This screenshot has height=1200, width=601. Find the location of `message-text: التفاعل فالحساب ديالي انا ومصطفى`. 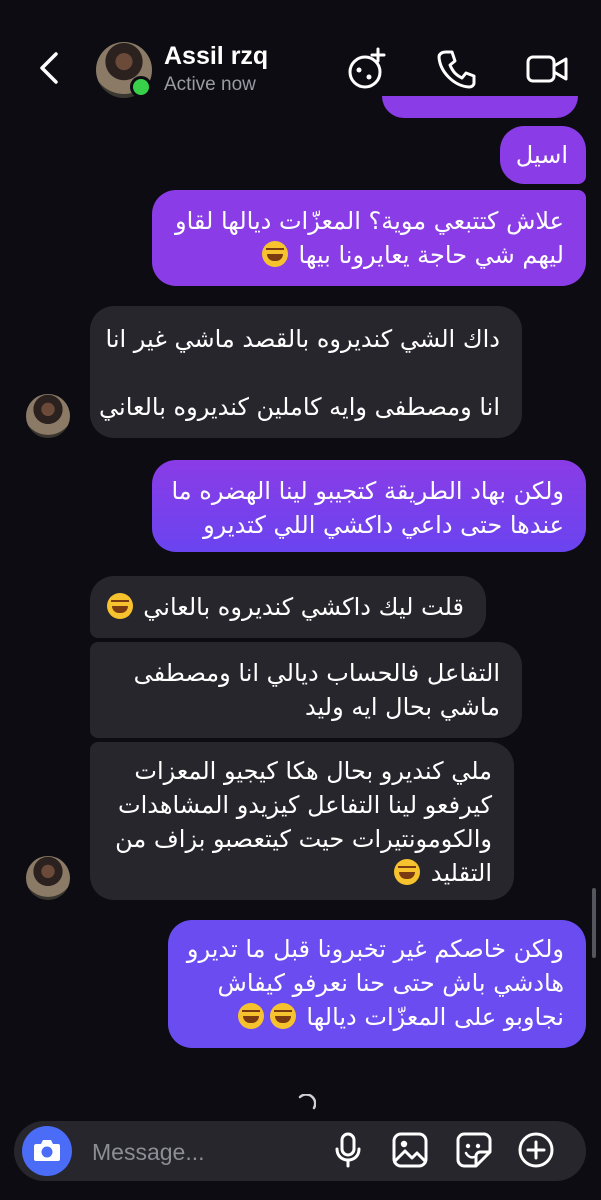

message-text: التفاعل فالحساب ديالي انا ومصطفى is located at coordinates (316, 673).